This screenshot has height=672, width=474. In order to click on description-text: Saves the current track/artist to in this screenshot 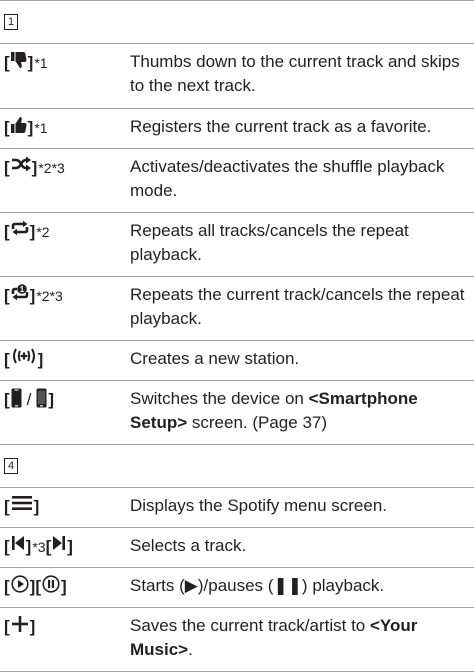, I will do `click(250, 625)`.